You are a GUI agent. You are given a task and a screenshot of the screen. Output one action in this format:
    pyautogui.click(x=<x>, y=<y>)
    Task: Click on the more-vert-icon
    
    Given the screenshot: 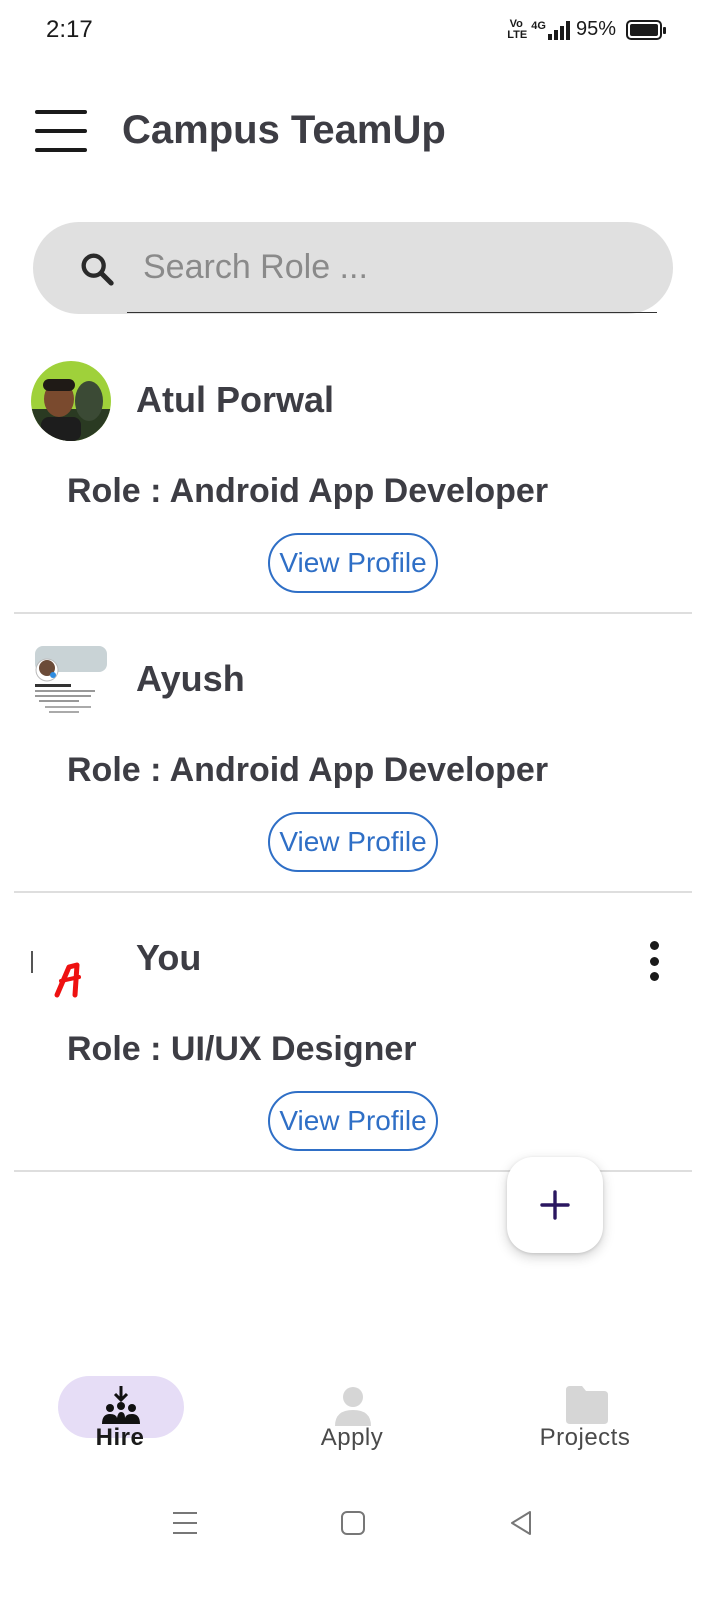 What is the action you would take?
    pyautogui.click(x=654, y=961)
    